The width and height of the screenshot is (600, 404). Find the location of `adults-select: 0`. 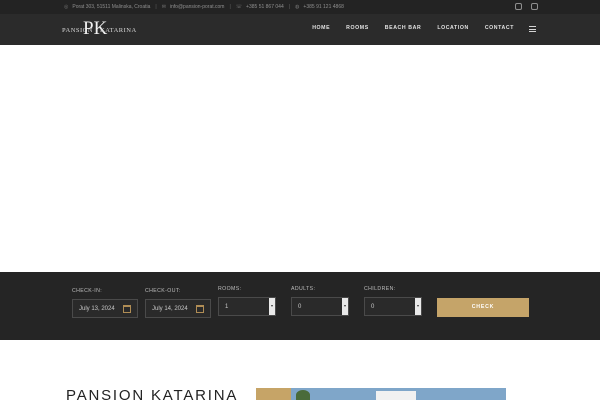

adults-select: 0 is located at coordinates (320, 306).